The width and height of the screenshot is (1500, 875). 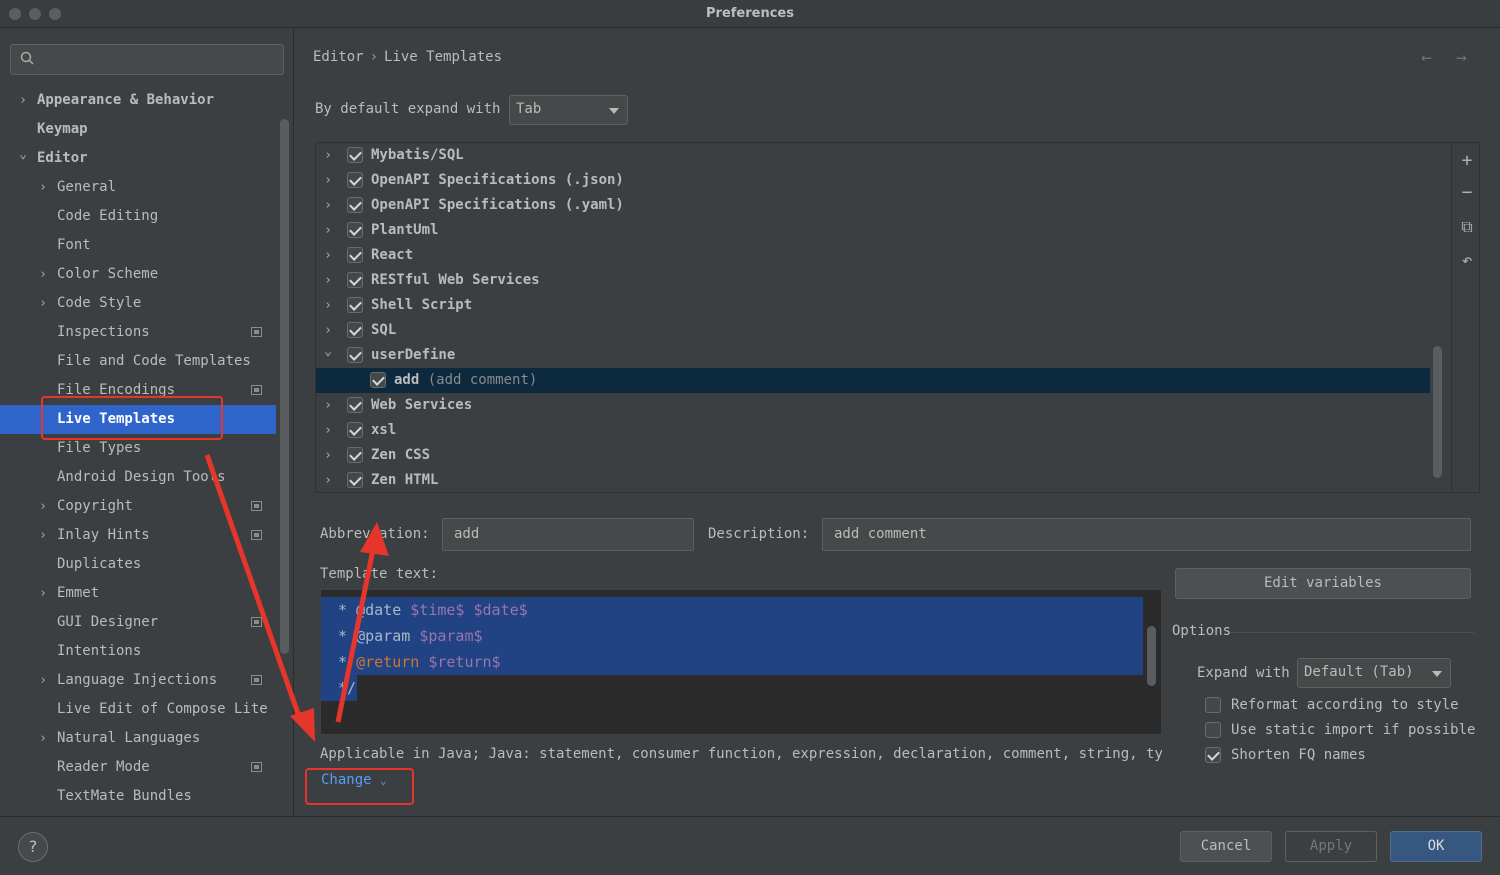 What do you see at coordinates (138, 593) in the screenshot?
I see `sidebar-item-emmet: › Emmet` at bounding box center [138, 593].